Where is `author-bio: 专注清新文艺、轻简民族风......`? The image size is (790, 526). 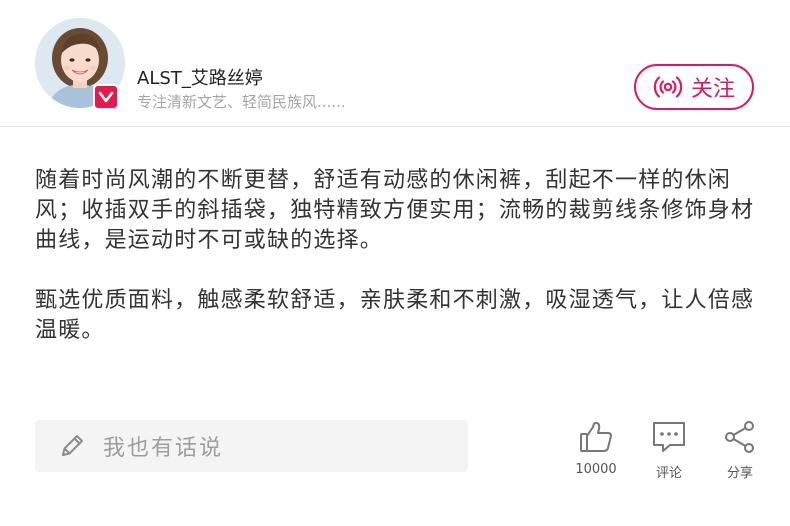 author-bio: 专注清新文艺、轻简民族风...... is located at coordinates (241, 102).